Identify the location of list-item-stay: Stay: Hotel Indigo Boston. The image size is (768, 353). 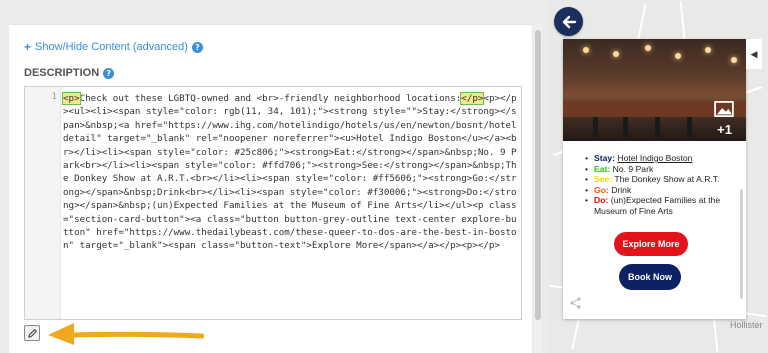
(665, 158).